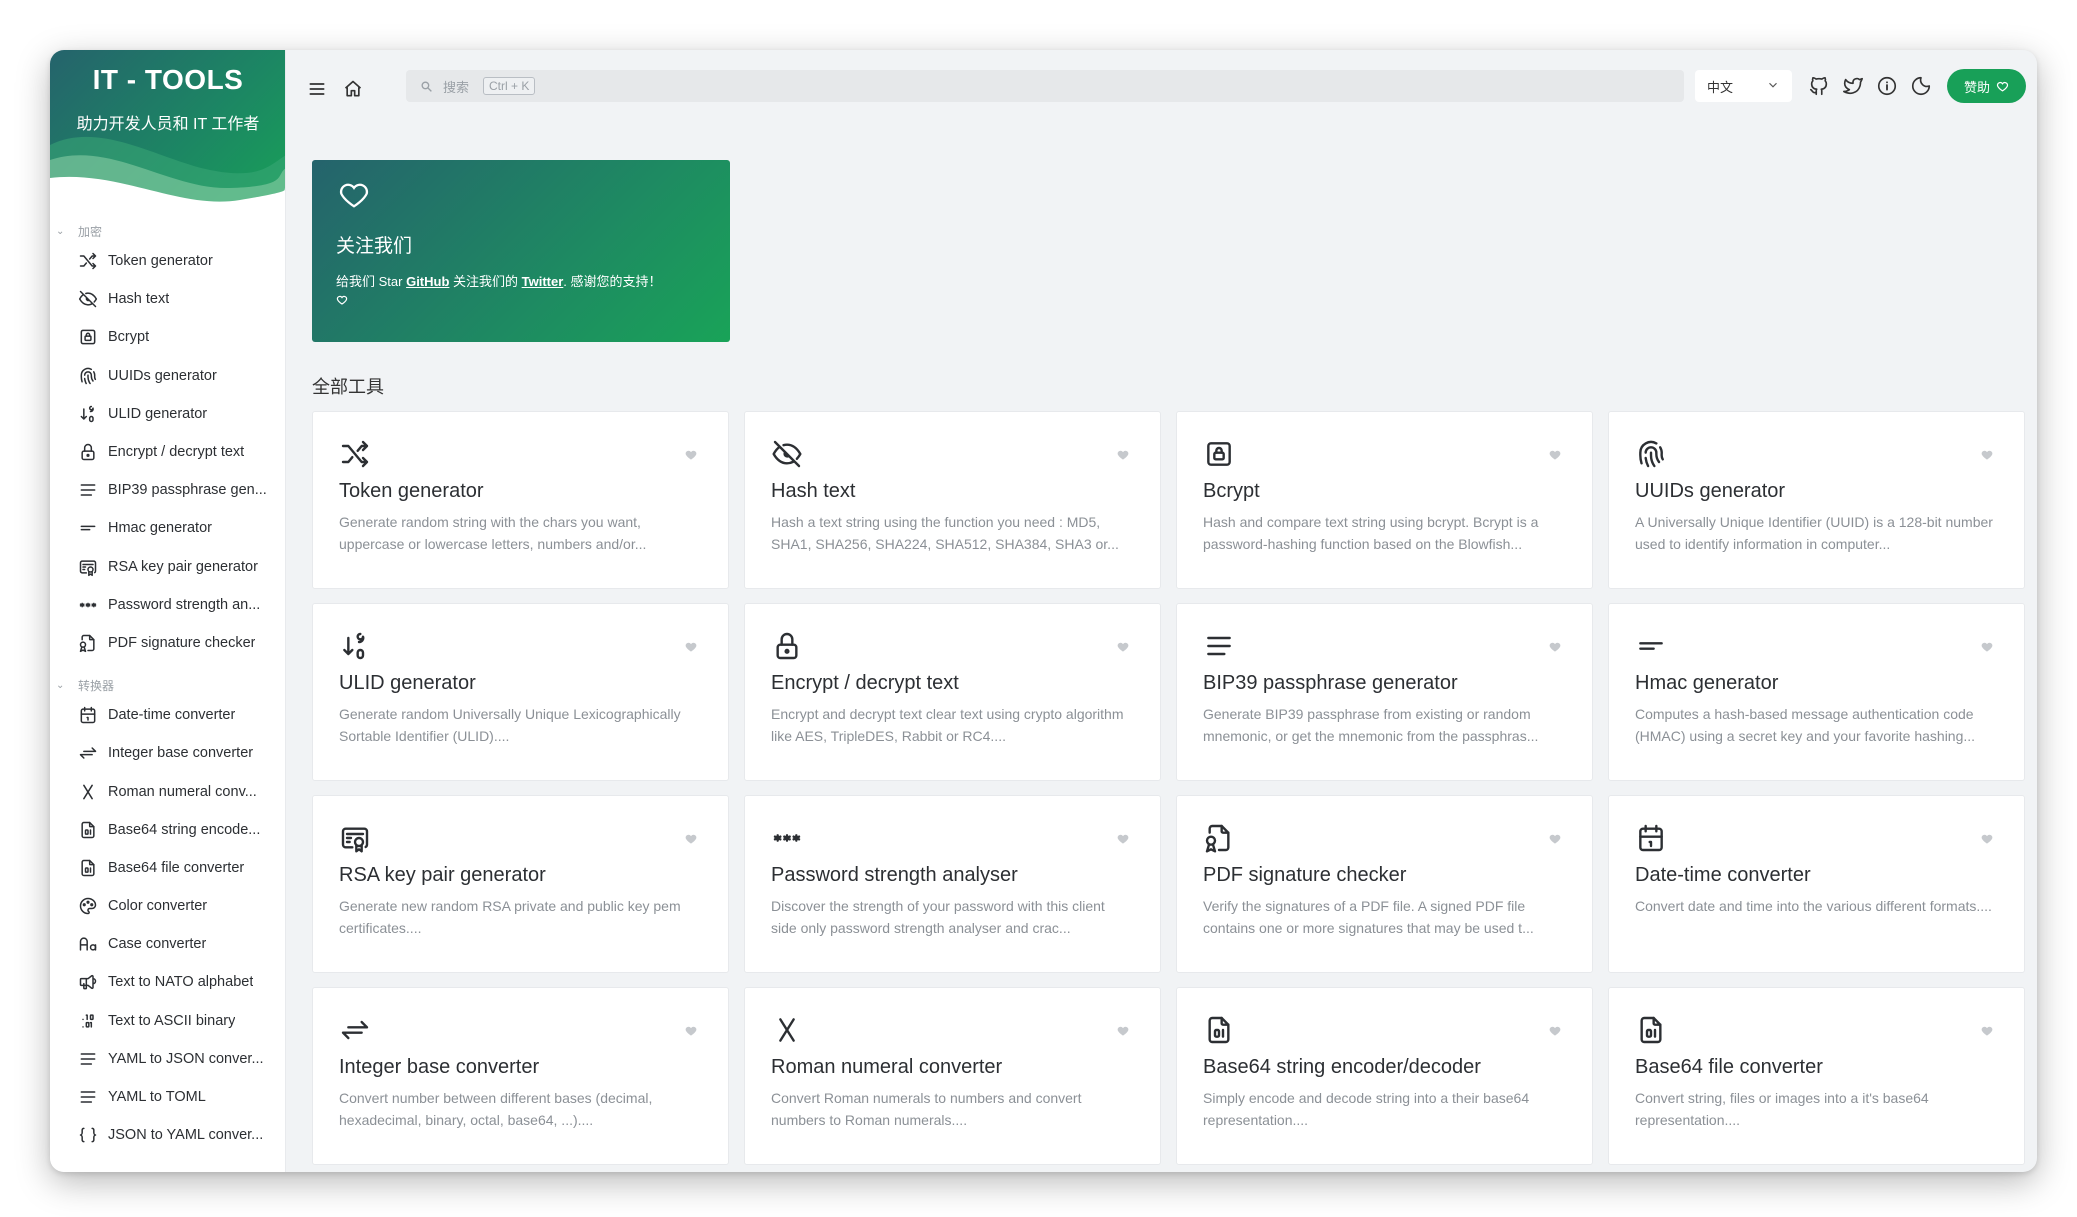  I want to click on search-input: 搜索 Ctrl + K, so click(1045, 86).